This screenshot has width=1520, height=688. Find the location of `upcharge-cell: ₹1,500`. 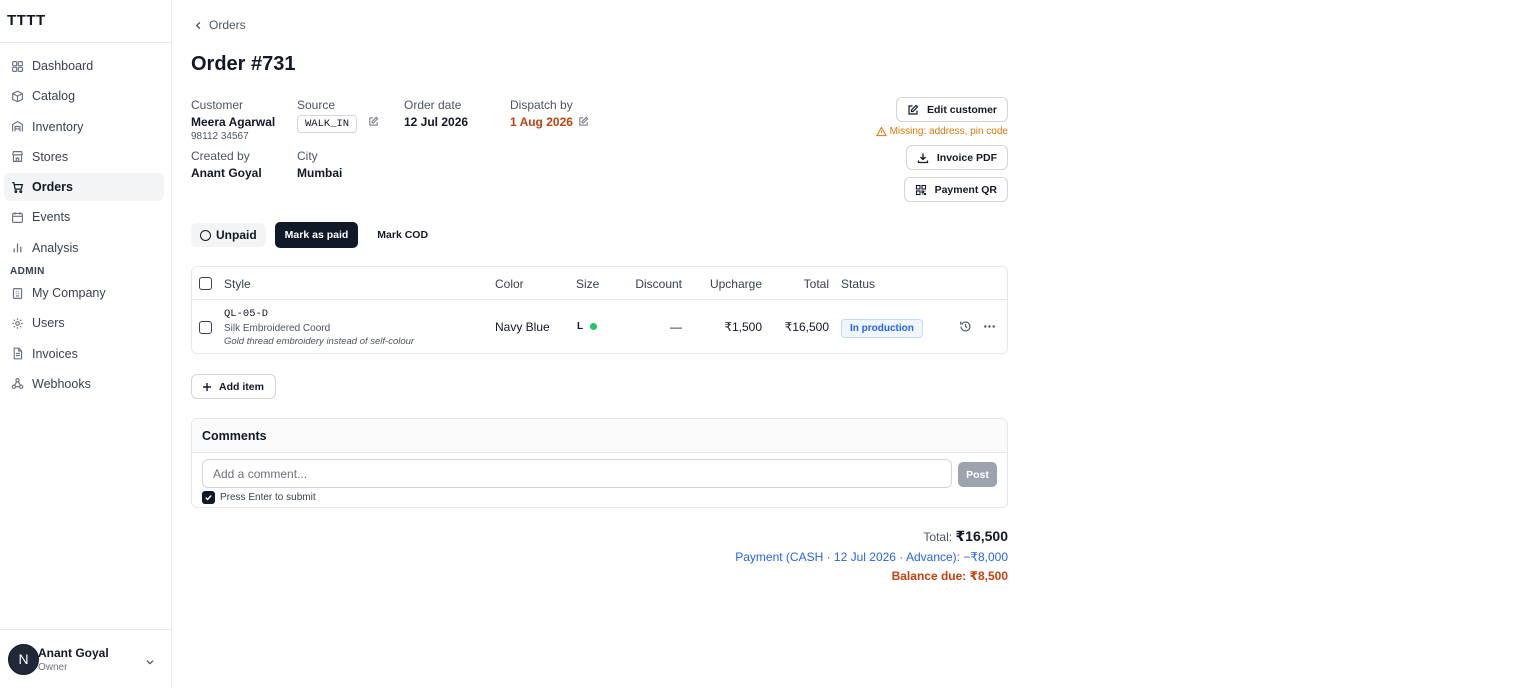

upcharge-cell: ₹1,500 is located at coordinates (743, 327).